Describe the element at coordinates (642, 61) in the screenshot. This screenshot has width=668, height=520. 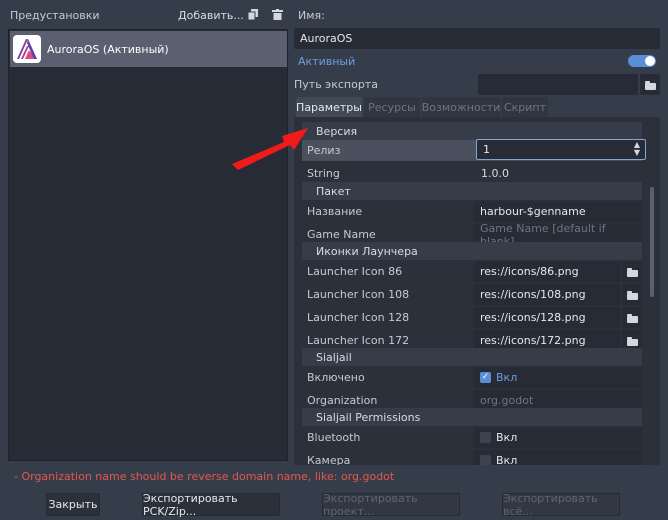
I see `runnable-toggle` at that location.